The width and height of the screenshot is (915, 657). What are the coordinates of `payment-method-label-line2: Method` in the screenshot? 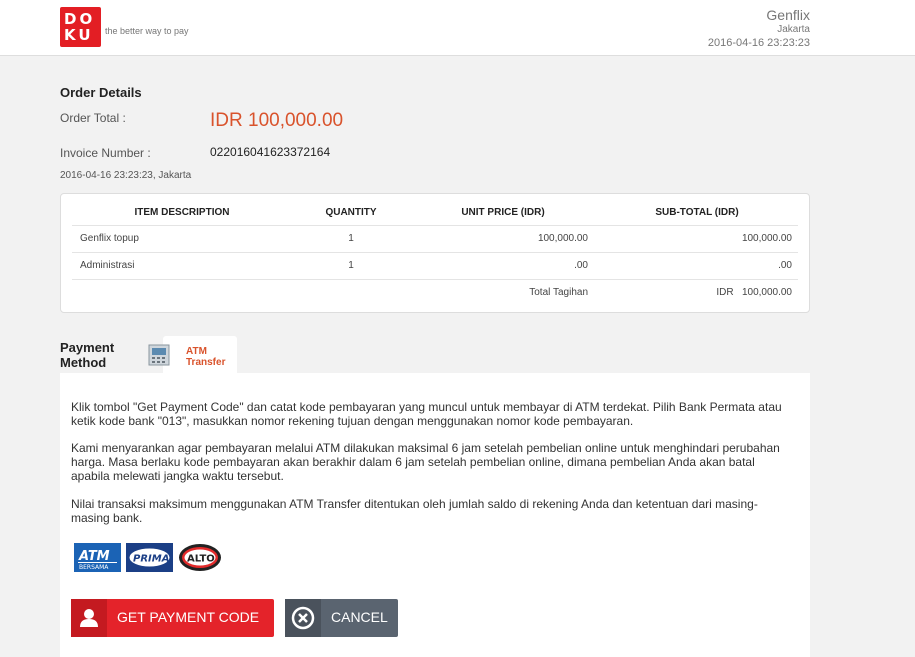 It's located at (83, 362).